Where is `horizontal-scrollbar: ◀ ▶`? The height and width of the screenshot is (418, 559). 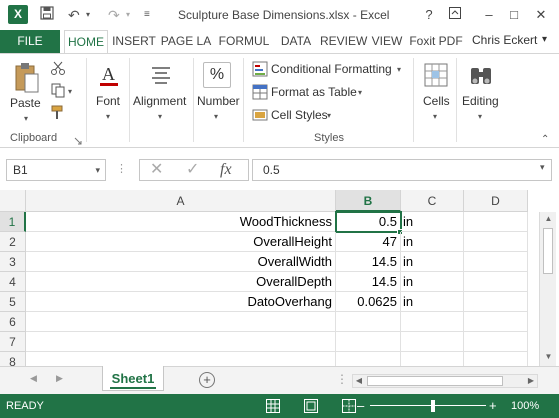 horizontal-scrollbar: ◀ ▶ is located at coordinates (445, 381).